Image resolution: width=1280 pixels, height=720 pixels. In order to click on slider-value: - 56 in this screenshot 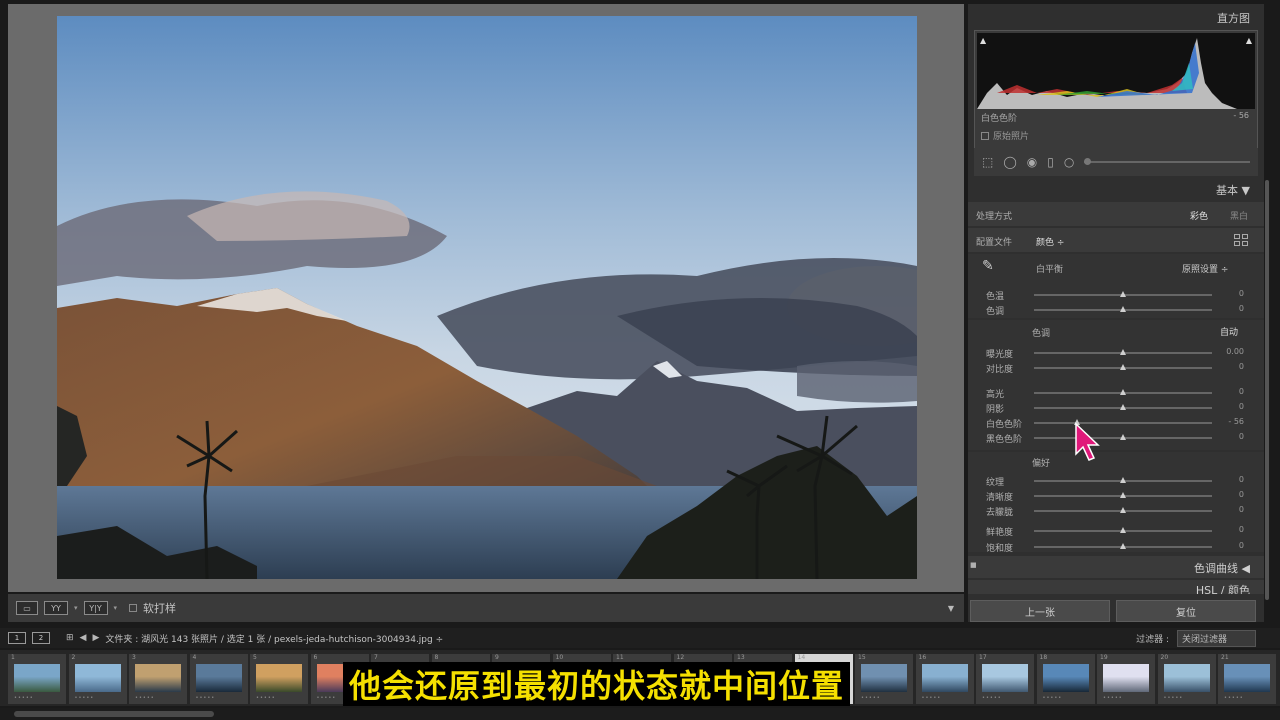, I will do `click(1236, 421)`.